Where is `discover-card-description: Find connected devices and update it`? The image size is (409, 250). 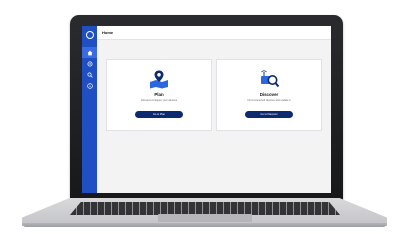
discover-card-description: Find connected devices and update it is located at coordinates (269, 100).